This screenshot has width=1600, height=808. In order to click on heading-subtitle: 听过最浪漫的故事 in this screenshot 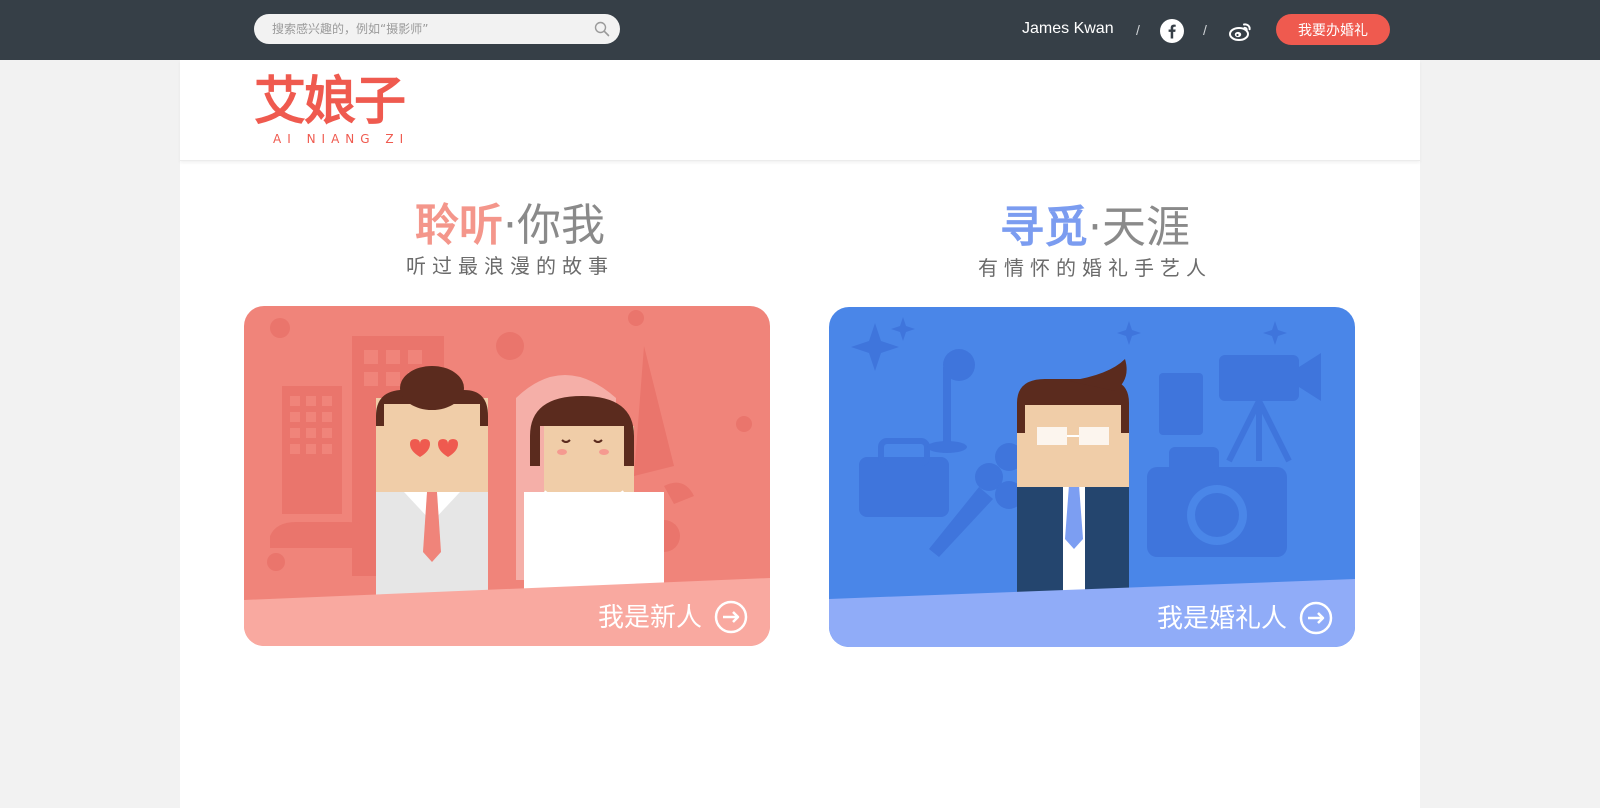, I will do `click(510, 266)`.